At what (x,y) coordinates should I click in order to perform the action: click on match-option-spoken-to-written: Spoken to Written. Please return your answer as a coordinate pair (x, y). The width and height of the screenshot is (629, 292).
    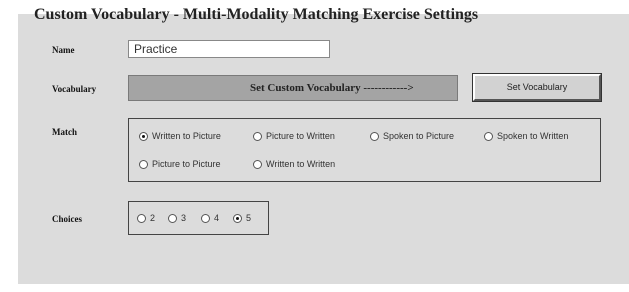
    Looking at the image, I should click on (526, 136).